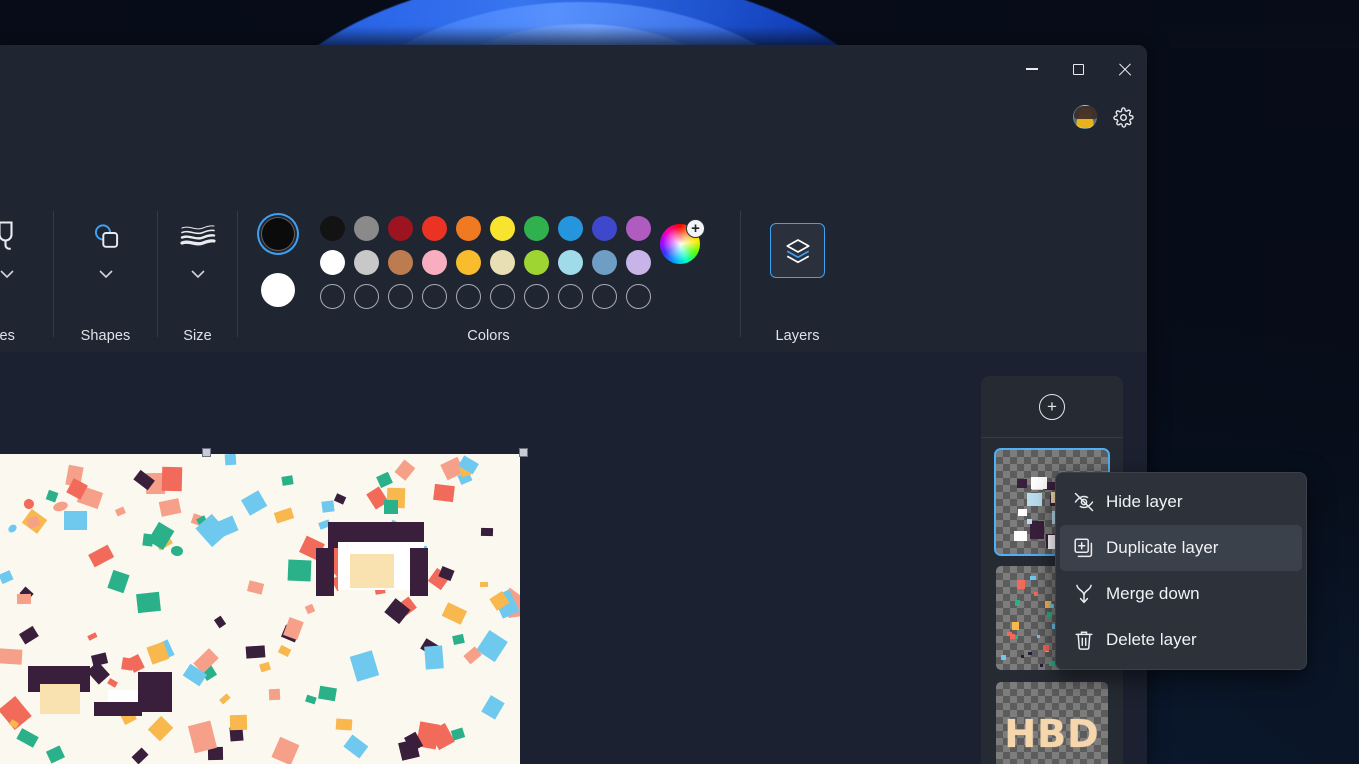 The image size is (1359, 764). I want to click on menu-item-delete-layer: Delete layer, so click(1181, 640).